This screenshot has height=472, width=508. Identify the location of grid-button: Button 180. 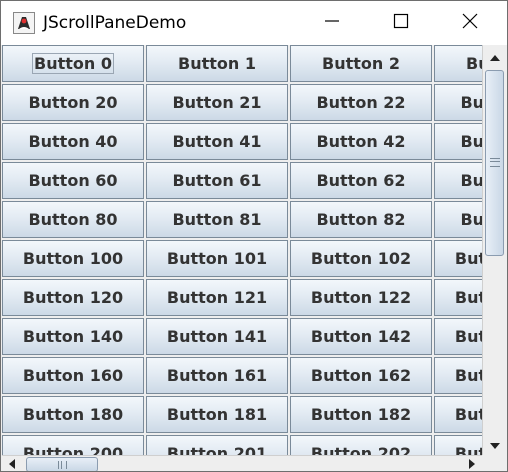
(73, 414).